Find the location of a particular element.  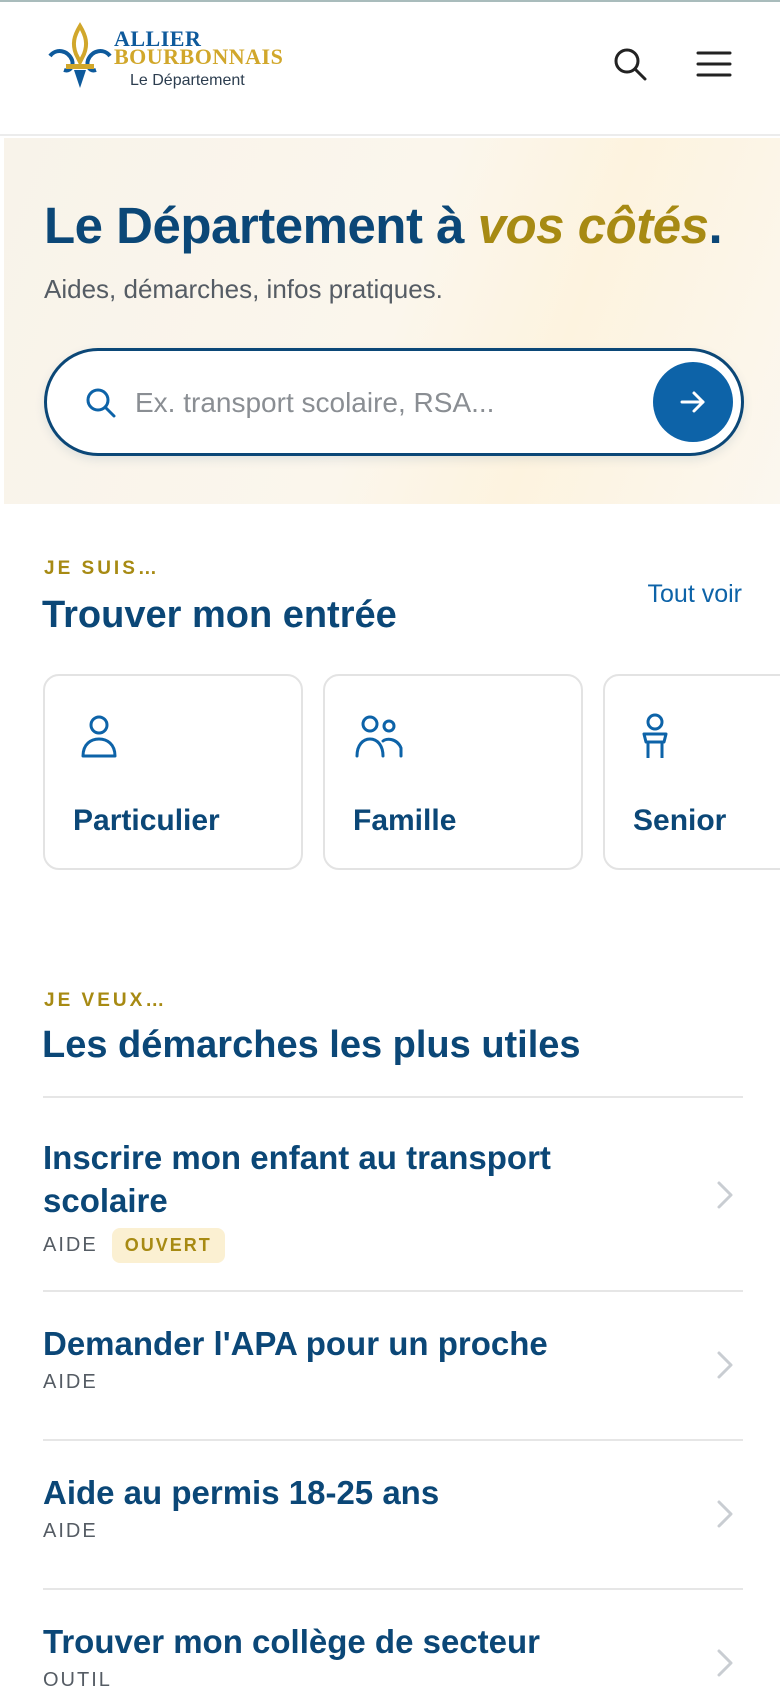

profile-card-famille: Famille is located at coordinates (453, 772).